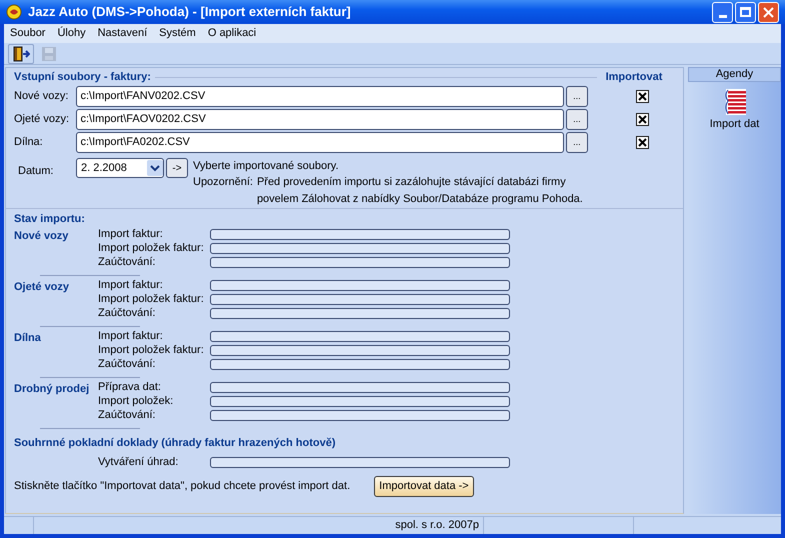 The width and height of the screenshot is (785, 538). I want to click on app-logo-icon, so click(14, 12).